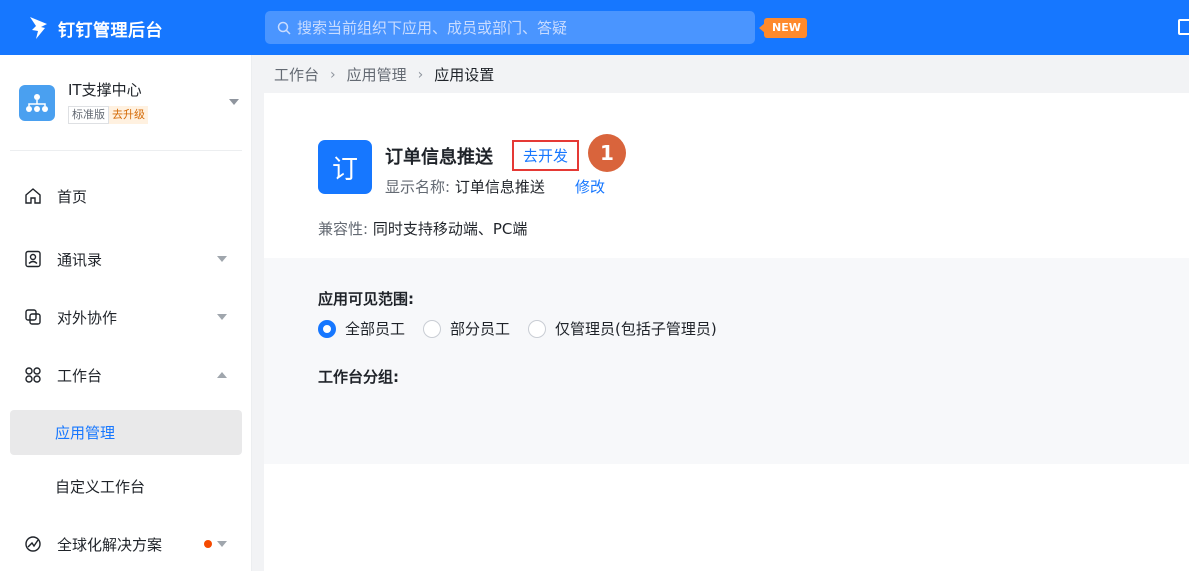 Image resolution: width=1189 pixels, height=571 pixels. I want to click on nav-globalization: 全球化解决方案, so click(126, 544).